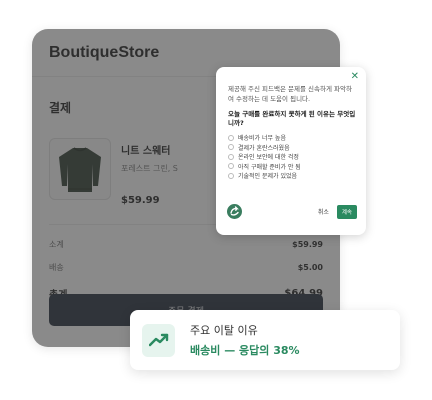 This screenshot has height=400, width=432. I want to click on cancel-button: 취소, so click(323, 211).